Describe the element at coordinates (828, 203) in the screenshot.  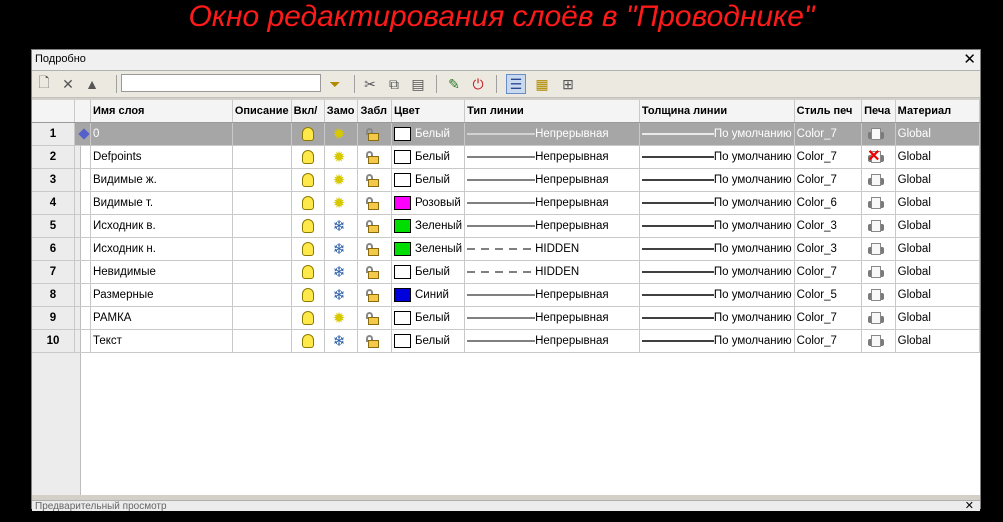
I see `plotstyle-cell: Color_6` at that location.